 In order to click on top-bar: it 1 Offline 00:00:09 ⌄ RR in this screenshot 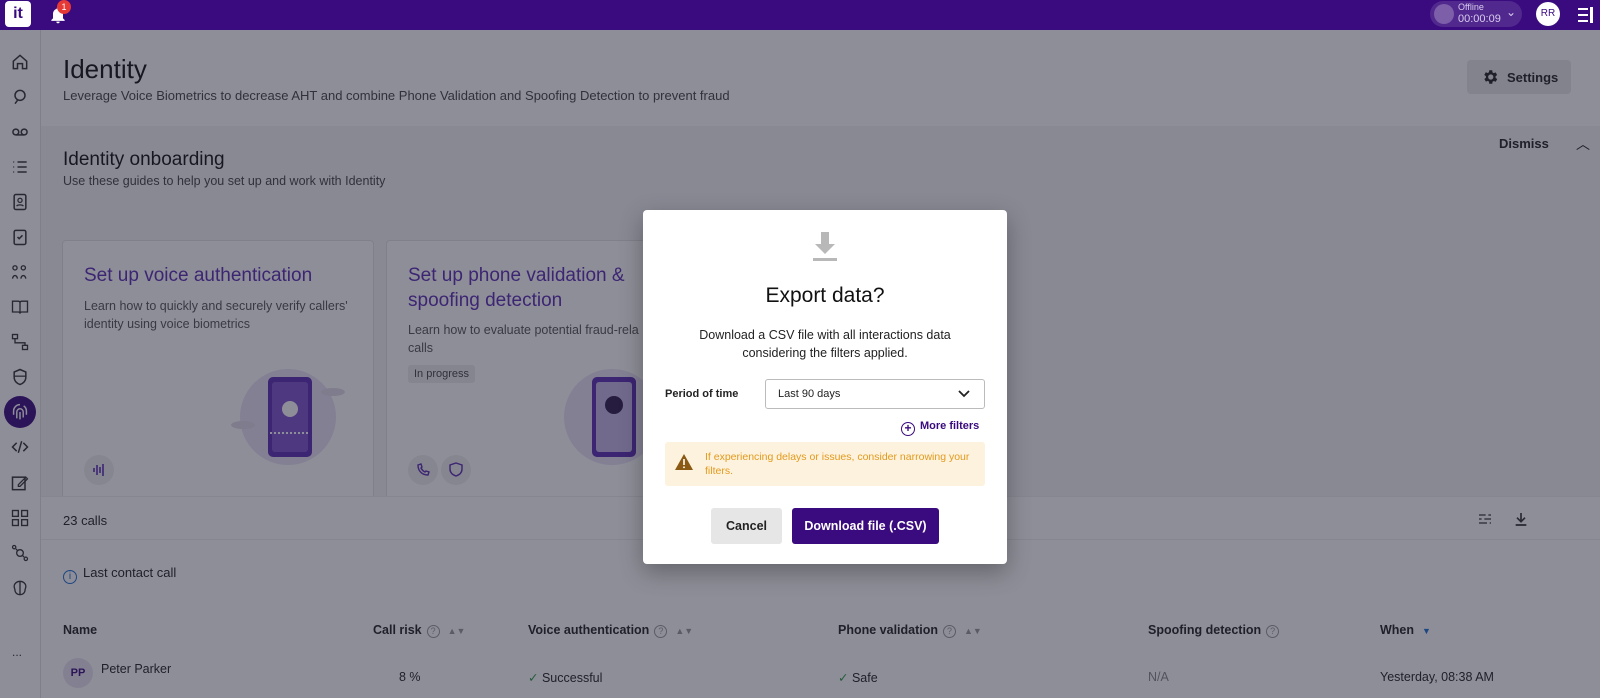, I will do `click(800, 15)`.